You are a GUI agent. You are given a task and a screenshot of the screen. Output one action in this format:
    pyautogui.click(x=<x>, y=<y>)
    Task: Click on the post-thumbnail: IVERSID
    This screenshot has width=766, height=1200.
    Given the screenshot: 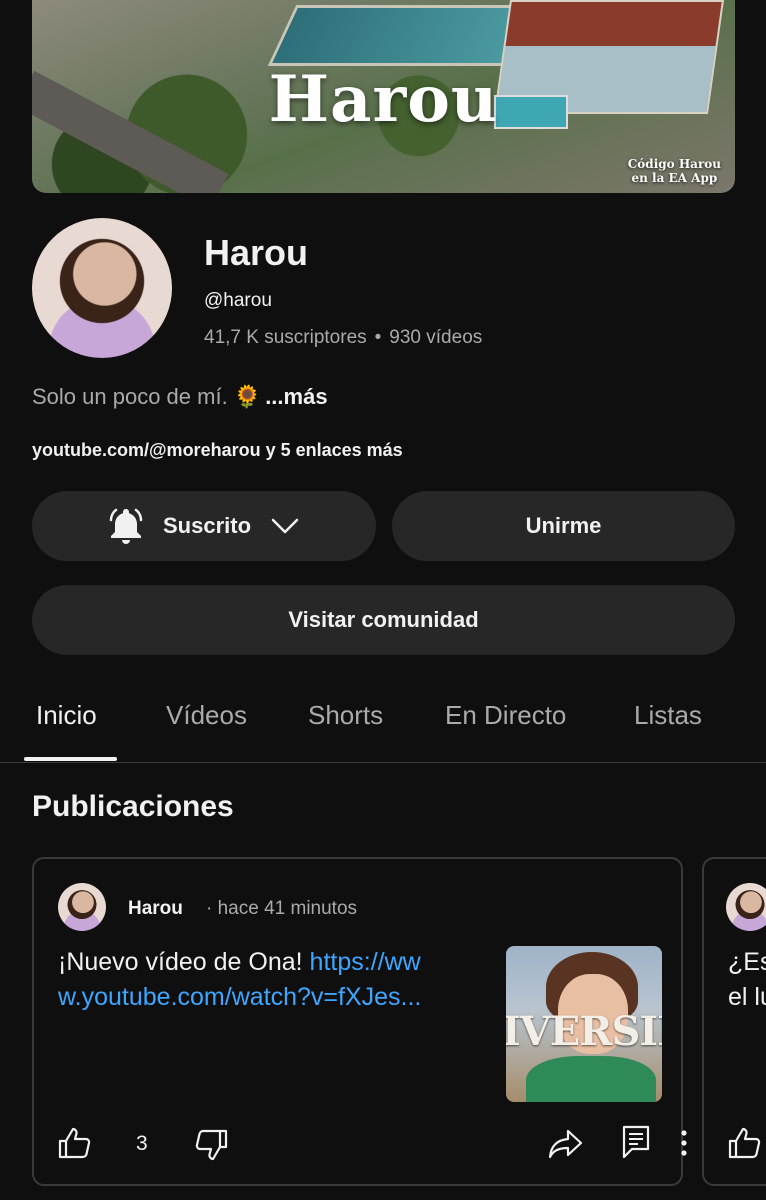 What is the action you would take?
    pyautogui.click(x=584, y=1024)
    